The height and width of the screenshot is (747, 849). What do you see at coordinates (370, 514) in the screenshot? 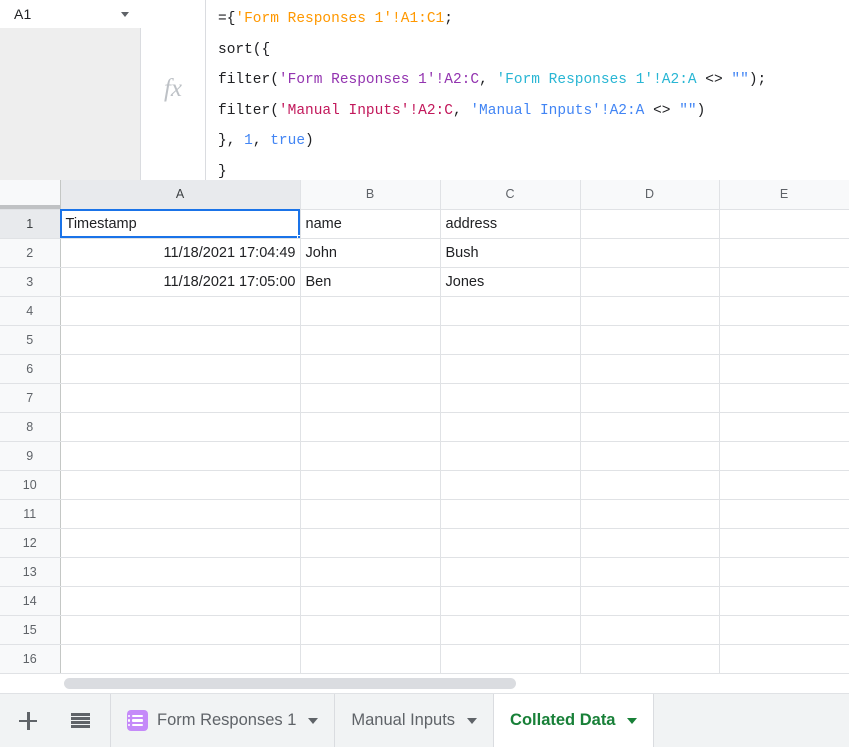
I see `cell-B11` at bounding box center [370, 514].